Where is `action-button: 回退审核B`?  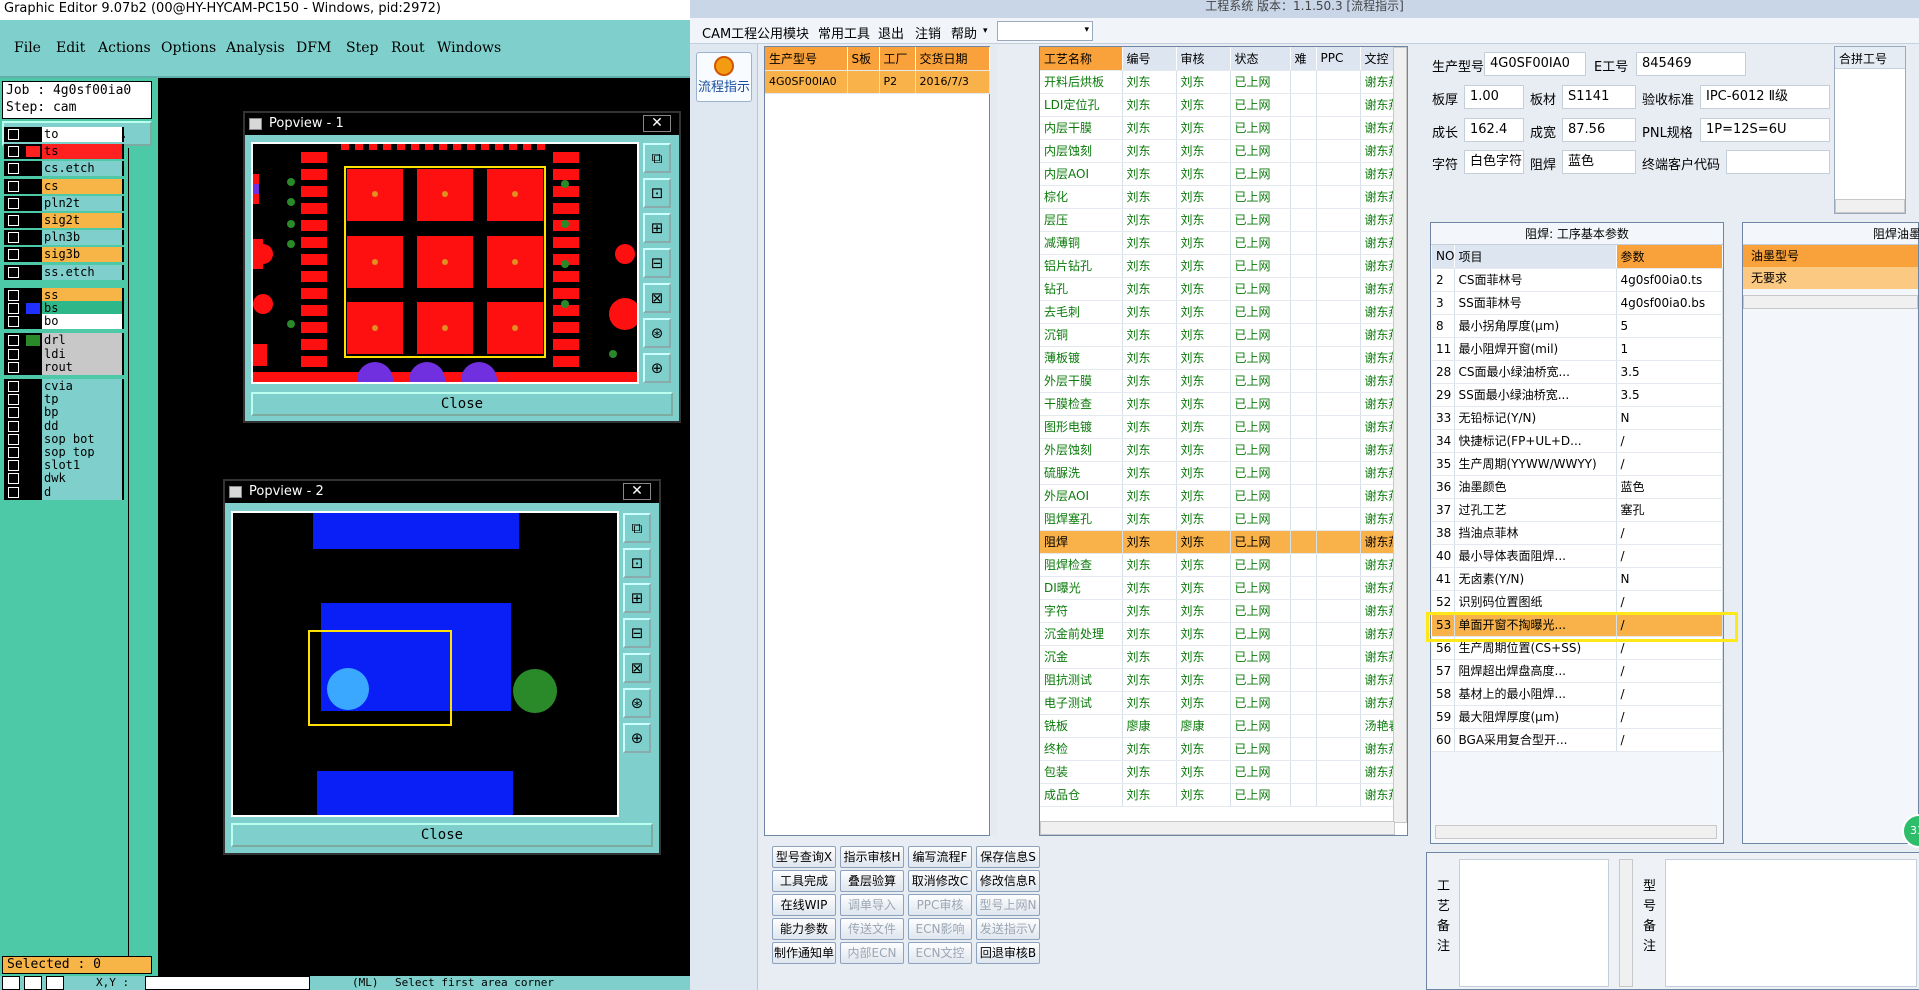
action-button: 回退审核B is located at coordinates (1008, 953).